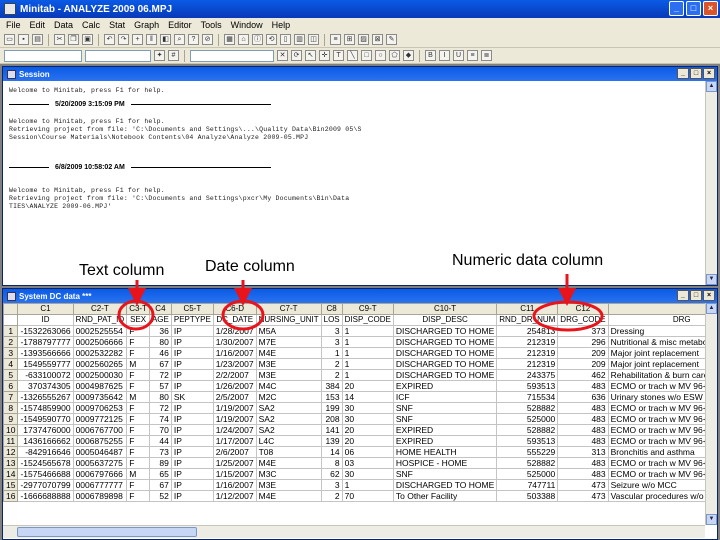  Describe the element at coordinates (173, 55) in the screenshot. I see `set-id-variables-icon: #` at that location.